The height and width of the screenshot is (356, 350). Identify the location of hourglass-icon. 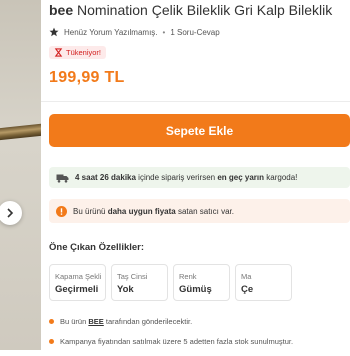
(58, 52).